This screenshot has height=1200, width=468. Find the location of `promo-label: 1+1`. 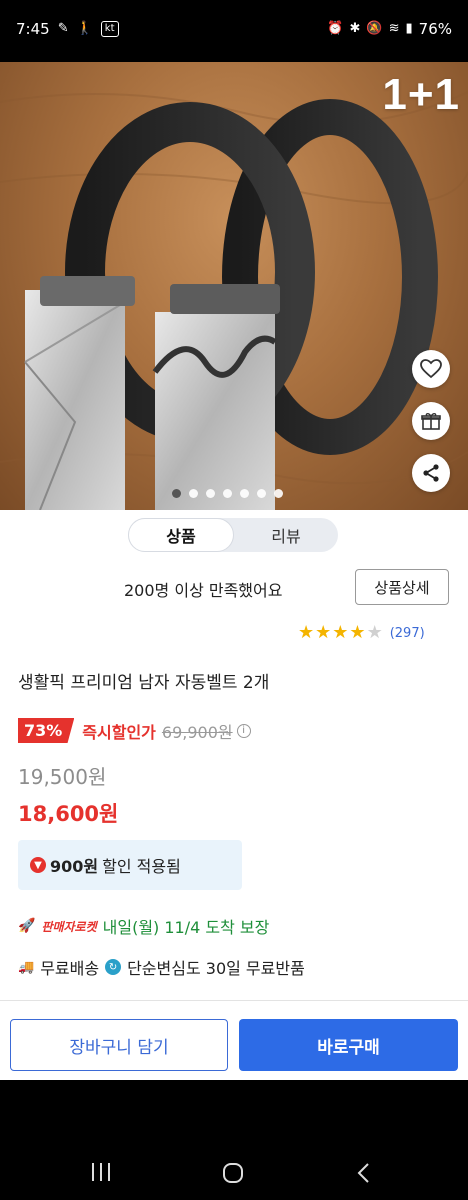

promo-label: 1+1 is located at coordinates (421, 94).